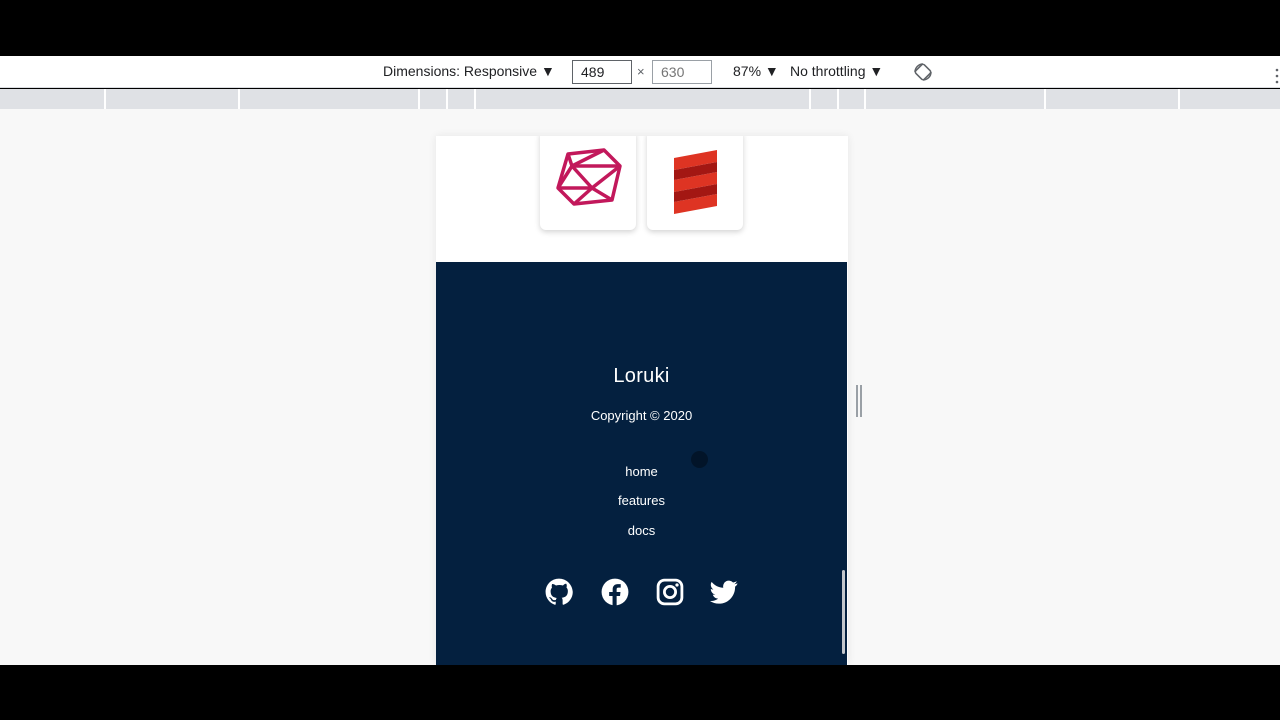 This screenshot has width=1280, height=720. What do you see at coordinates (1277, 74) in the screenshot?
I see `more-options-icon` at bounding box center [1277, 74].